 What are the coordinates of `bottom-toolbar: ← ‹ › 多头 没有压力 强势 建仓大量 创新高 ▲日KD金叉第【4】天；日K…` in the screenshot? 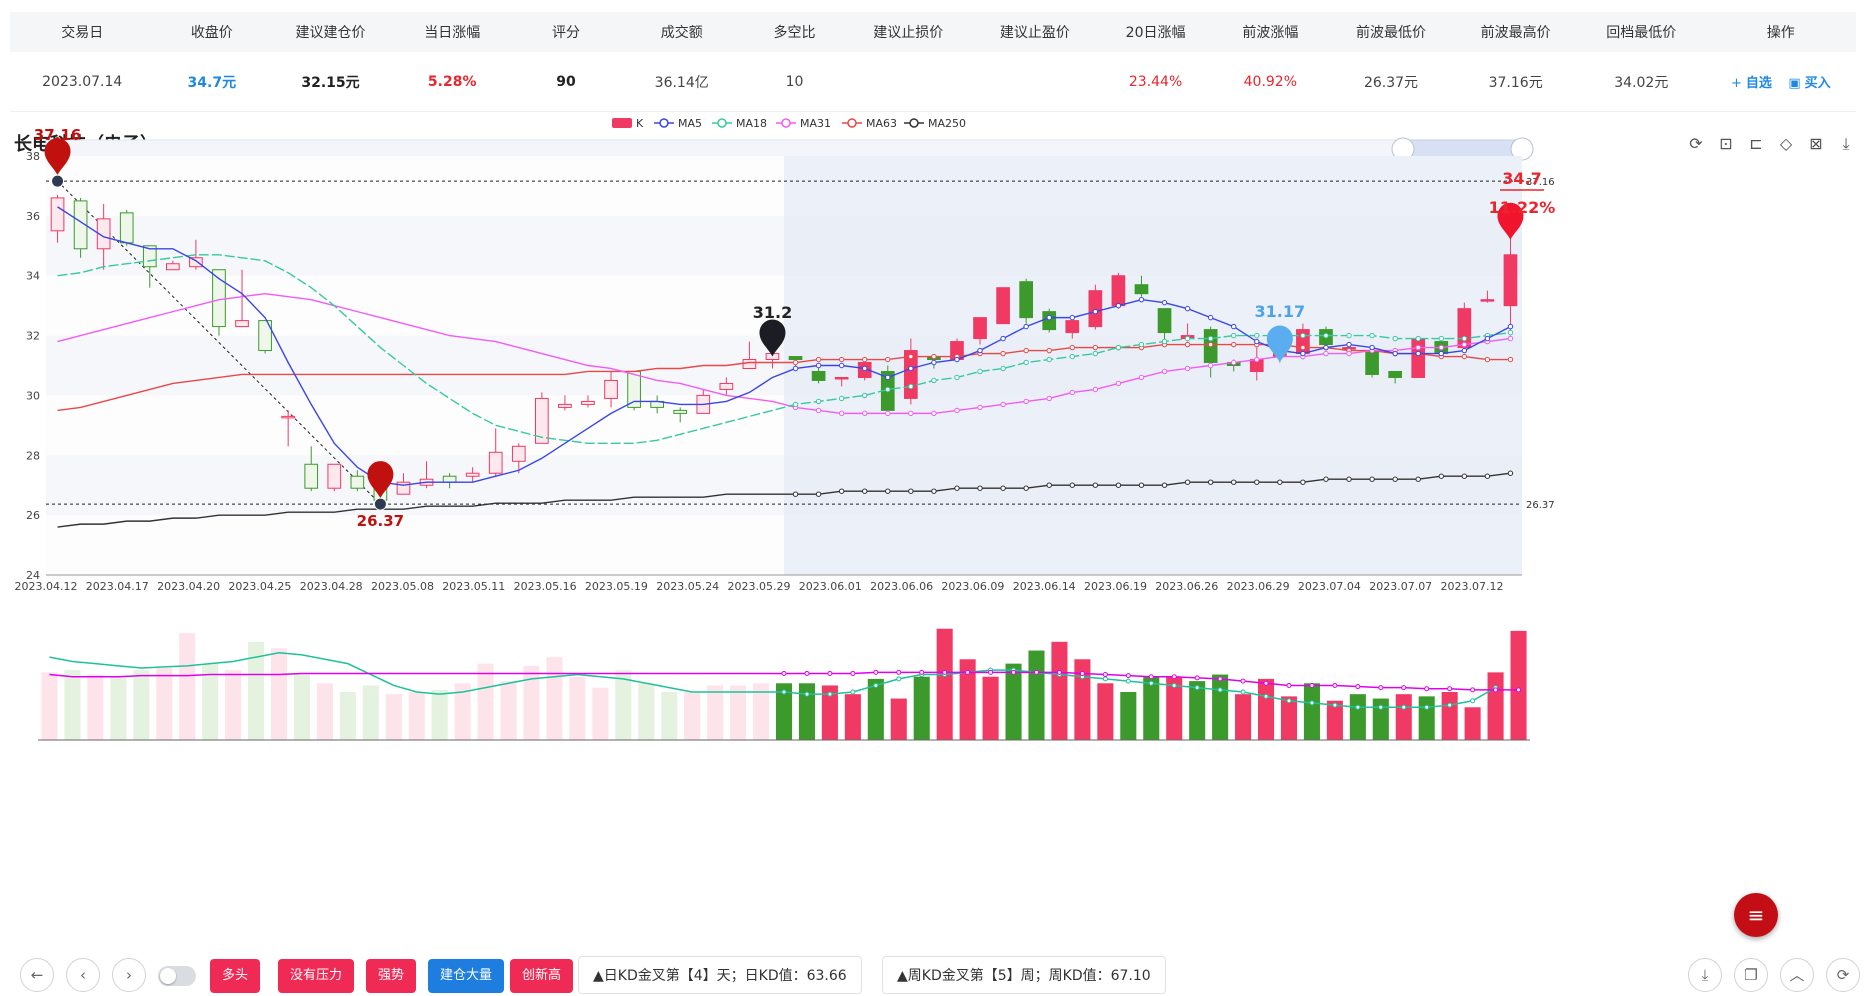 It's located at (933, 973).